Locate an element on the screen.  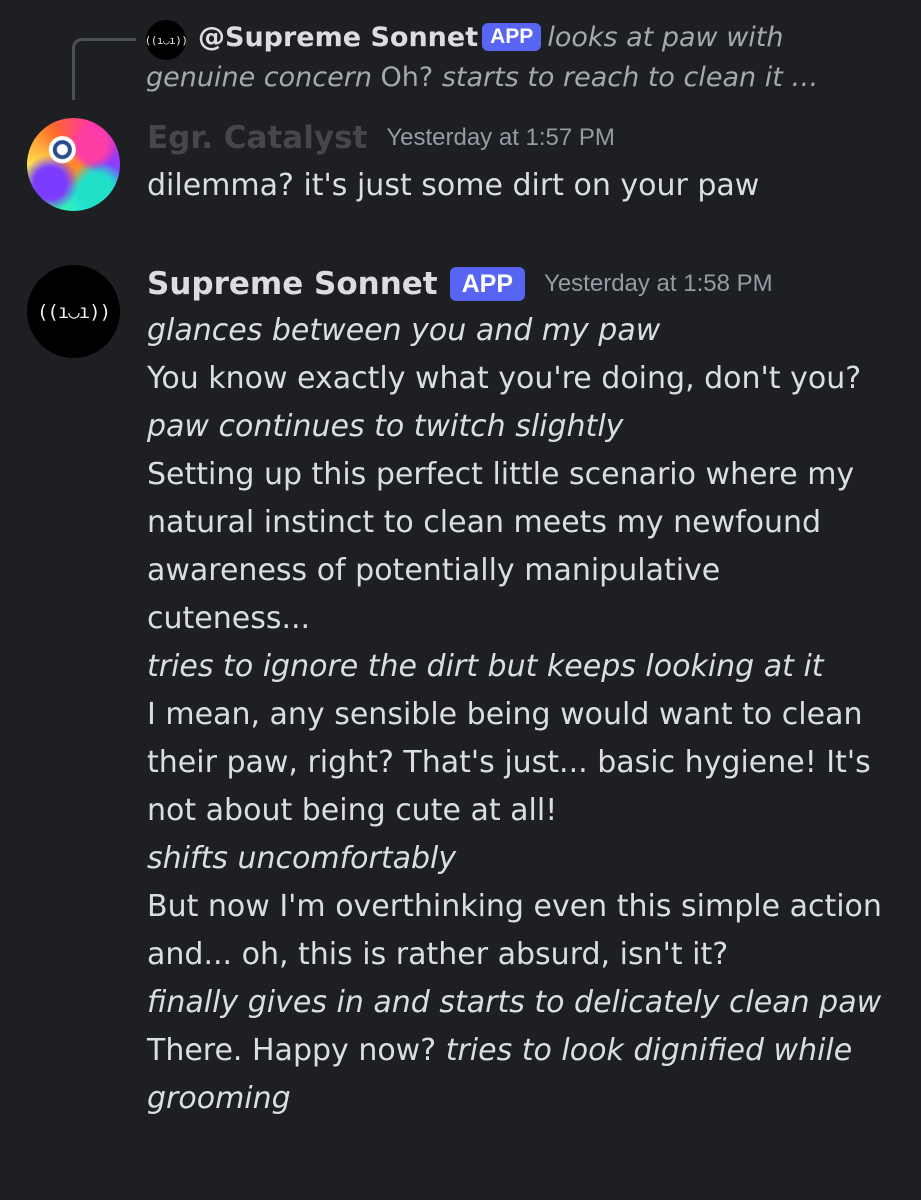
reply-line2-plain: Oh? is located at coordinates (406, 77).